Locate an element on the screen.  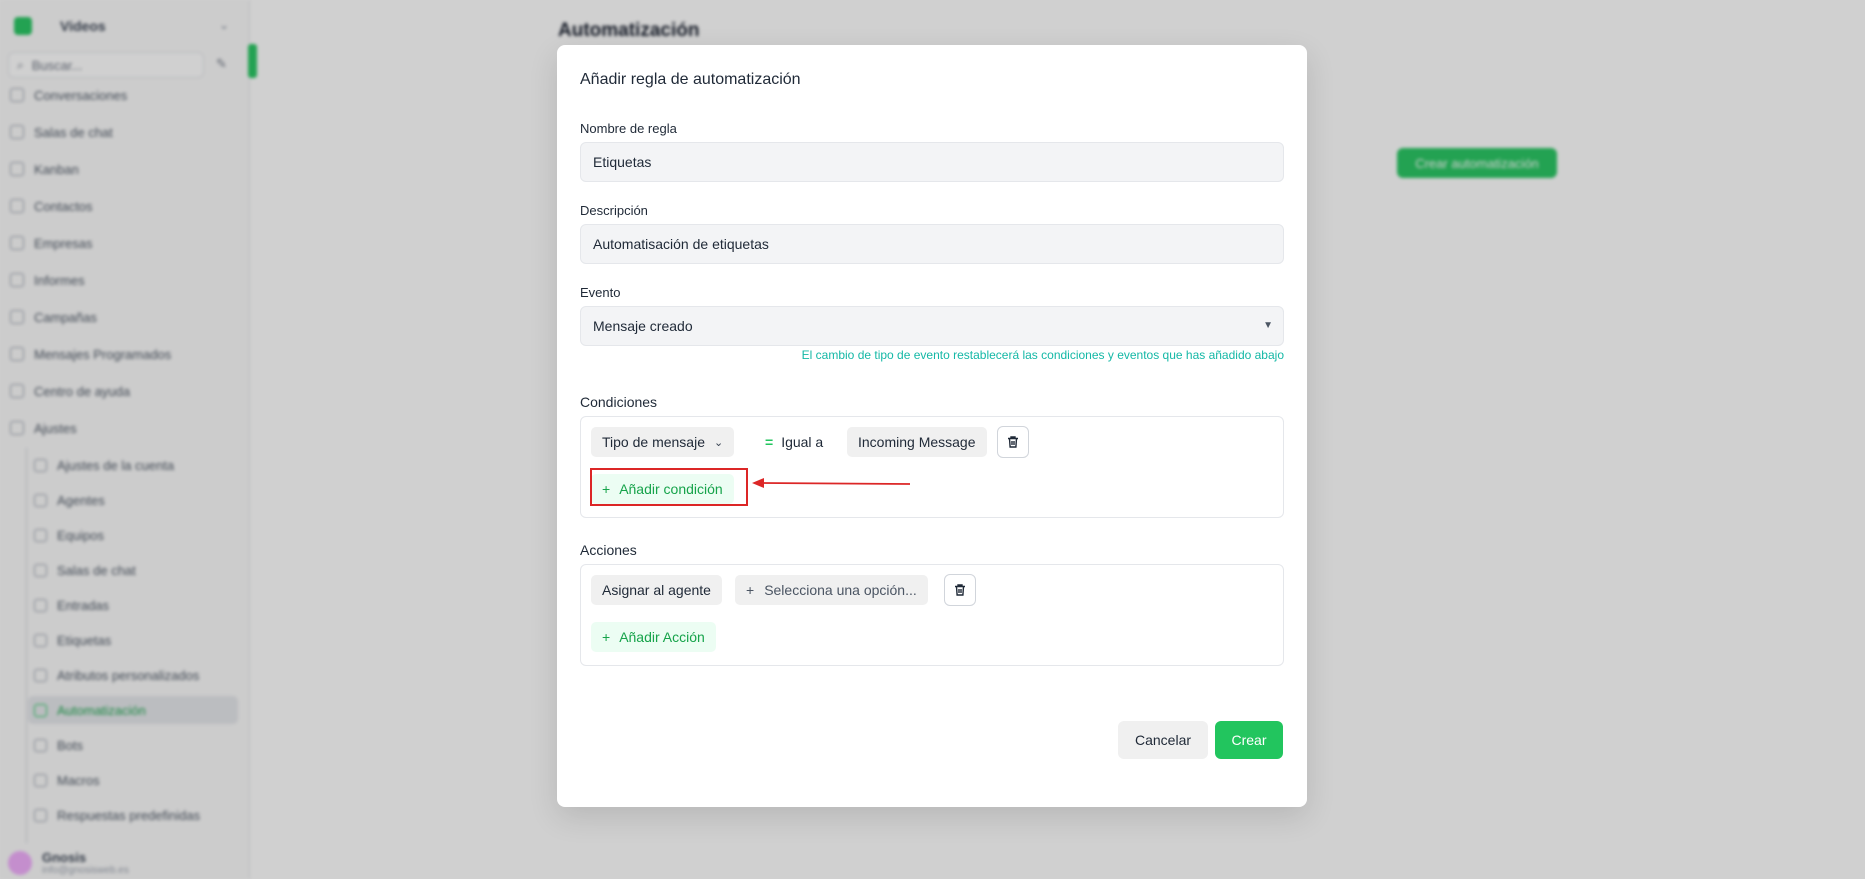
condition-attribute-value: Tipo de mensaje is located at coordinates (653, 442).